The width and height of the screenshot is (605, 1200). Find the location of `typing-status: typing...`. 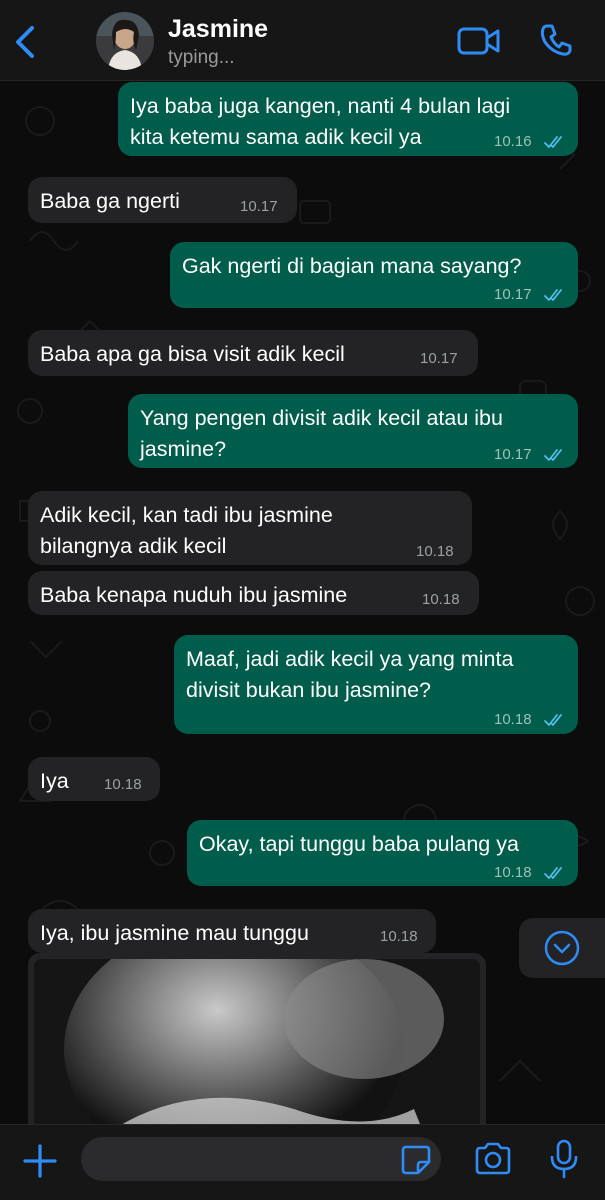

typing-status: typing... is located at coordinates (201, 57).